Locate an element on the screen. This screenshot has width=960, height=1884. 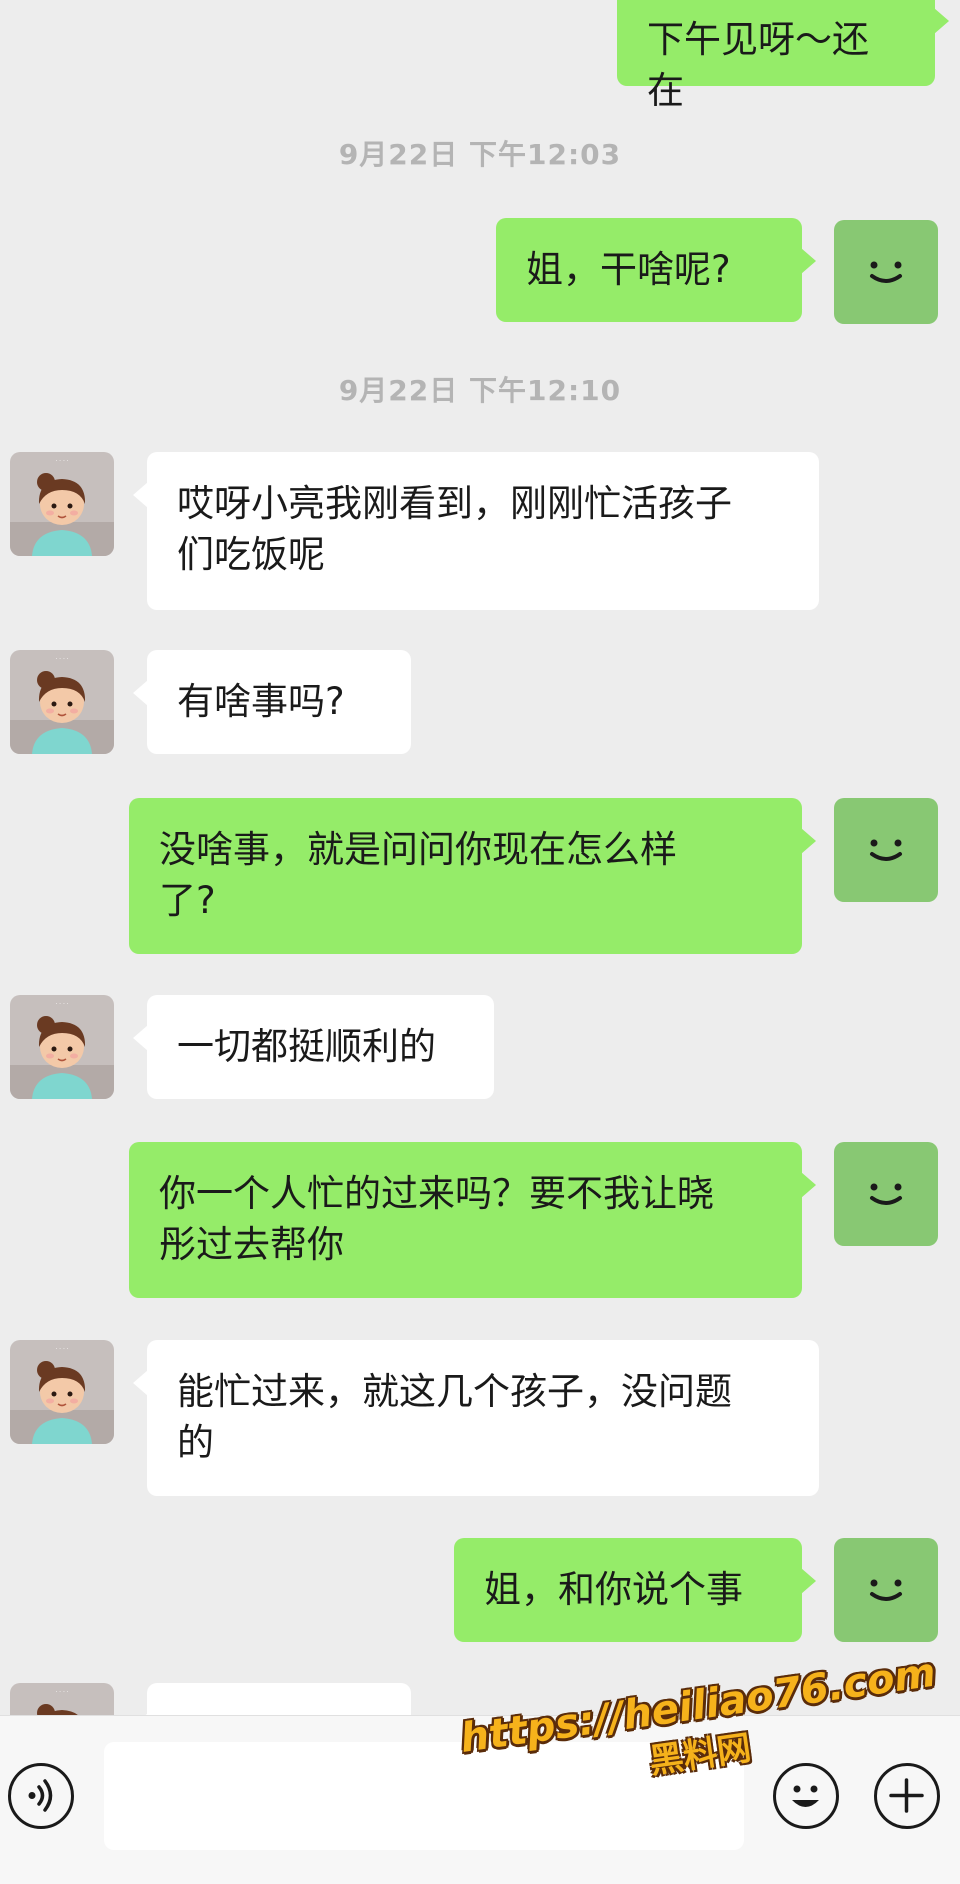
message-bubble-outgoing: 姐，干啥呢? is located at coordinates (656, 270).